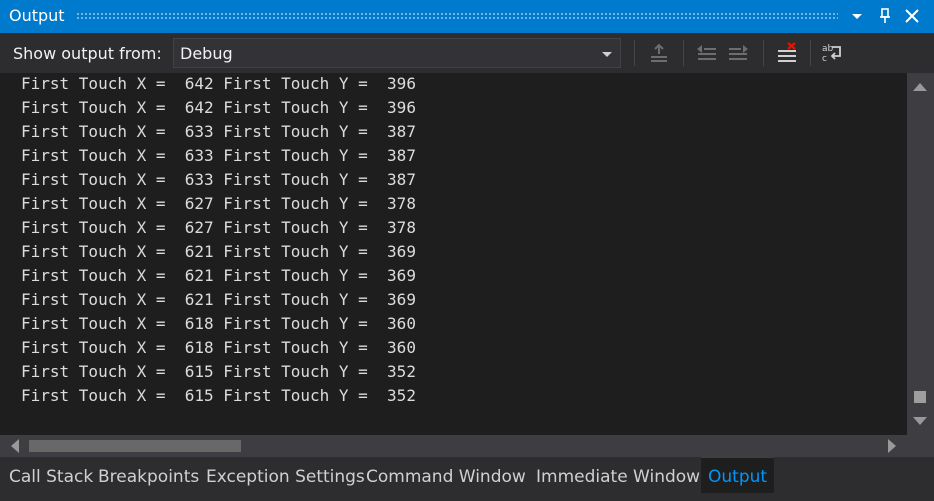  I want to click on tab-output: Output, so click(738, 475).